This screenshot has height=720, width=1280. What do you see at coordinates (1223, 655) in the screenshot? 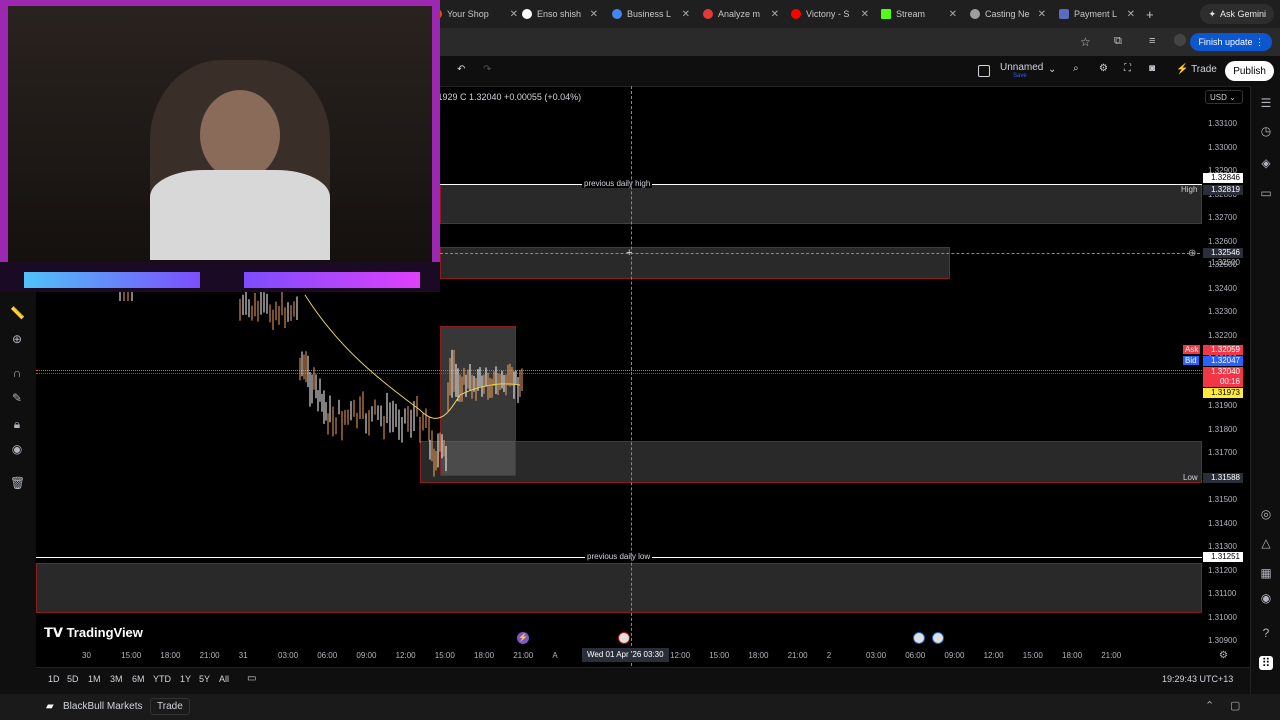
I see `axis-settings-icon: ⚙` at bounding box center [1223, 655].